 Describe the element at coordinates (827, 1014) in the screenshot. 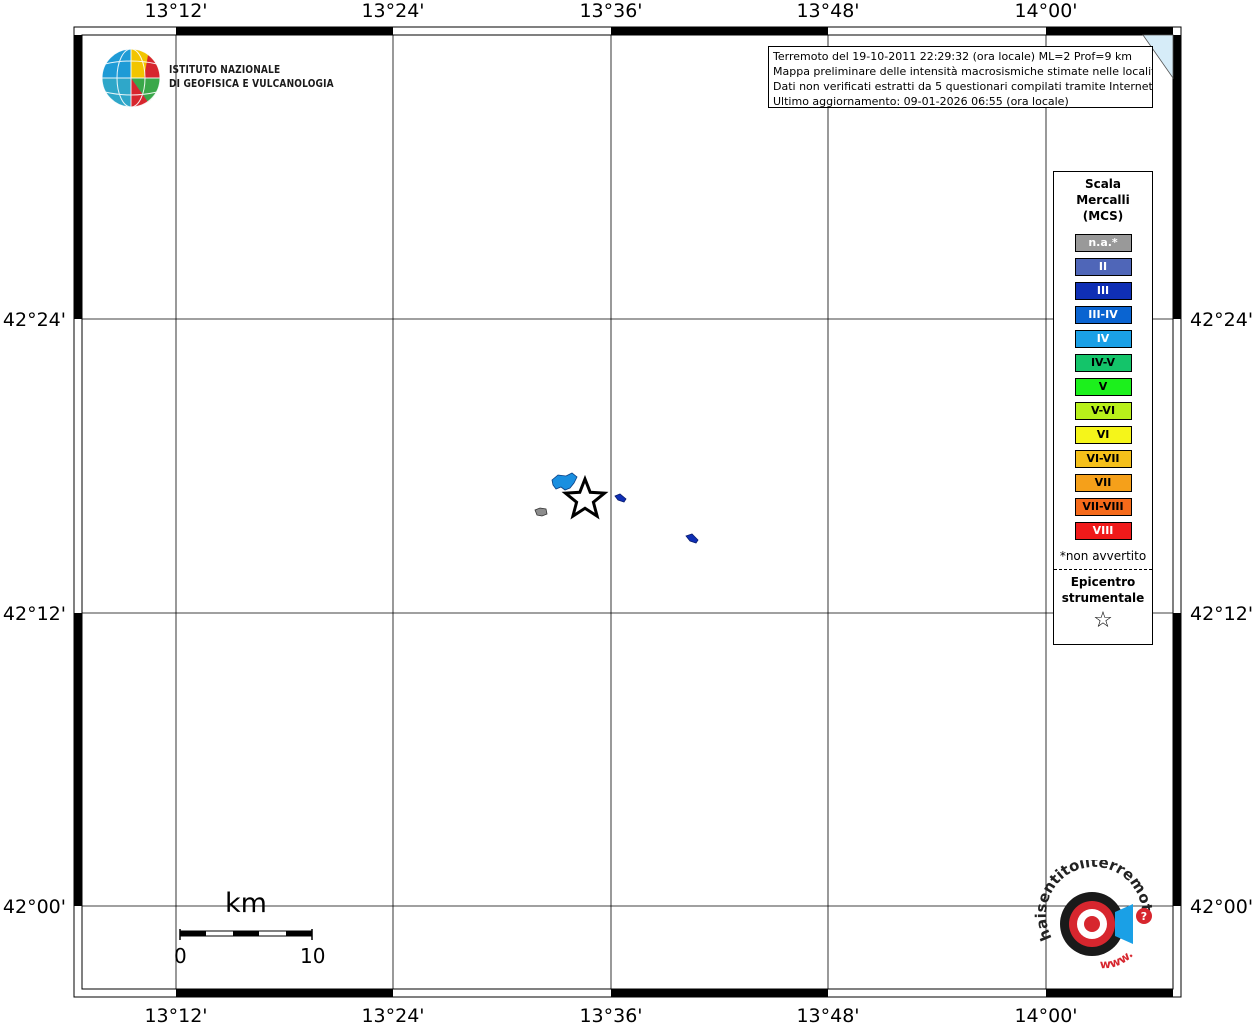

I see `lon-label-bottom-4: 13°48'` at that location.